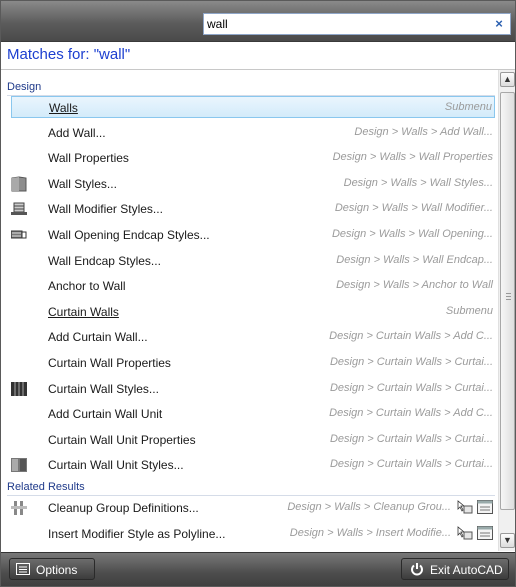  Describe the element at coordinates (417, 569) in the screenshot. I see `power-icon` at that location.